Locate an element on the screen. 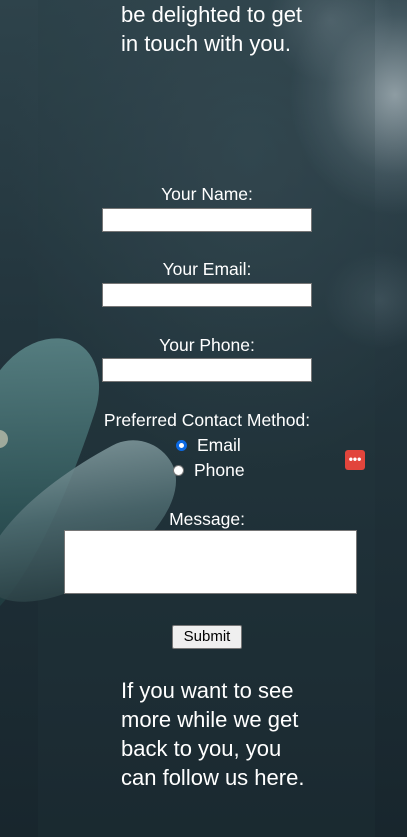 The image size is (407, 837). email-option-label: Email is located at coordinates (219, 445).